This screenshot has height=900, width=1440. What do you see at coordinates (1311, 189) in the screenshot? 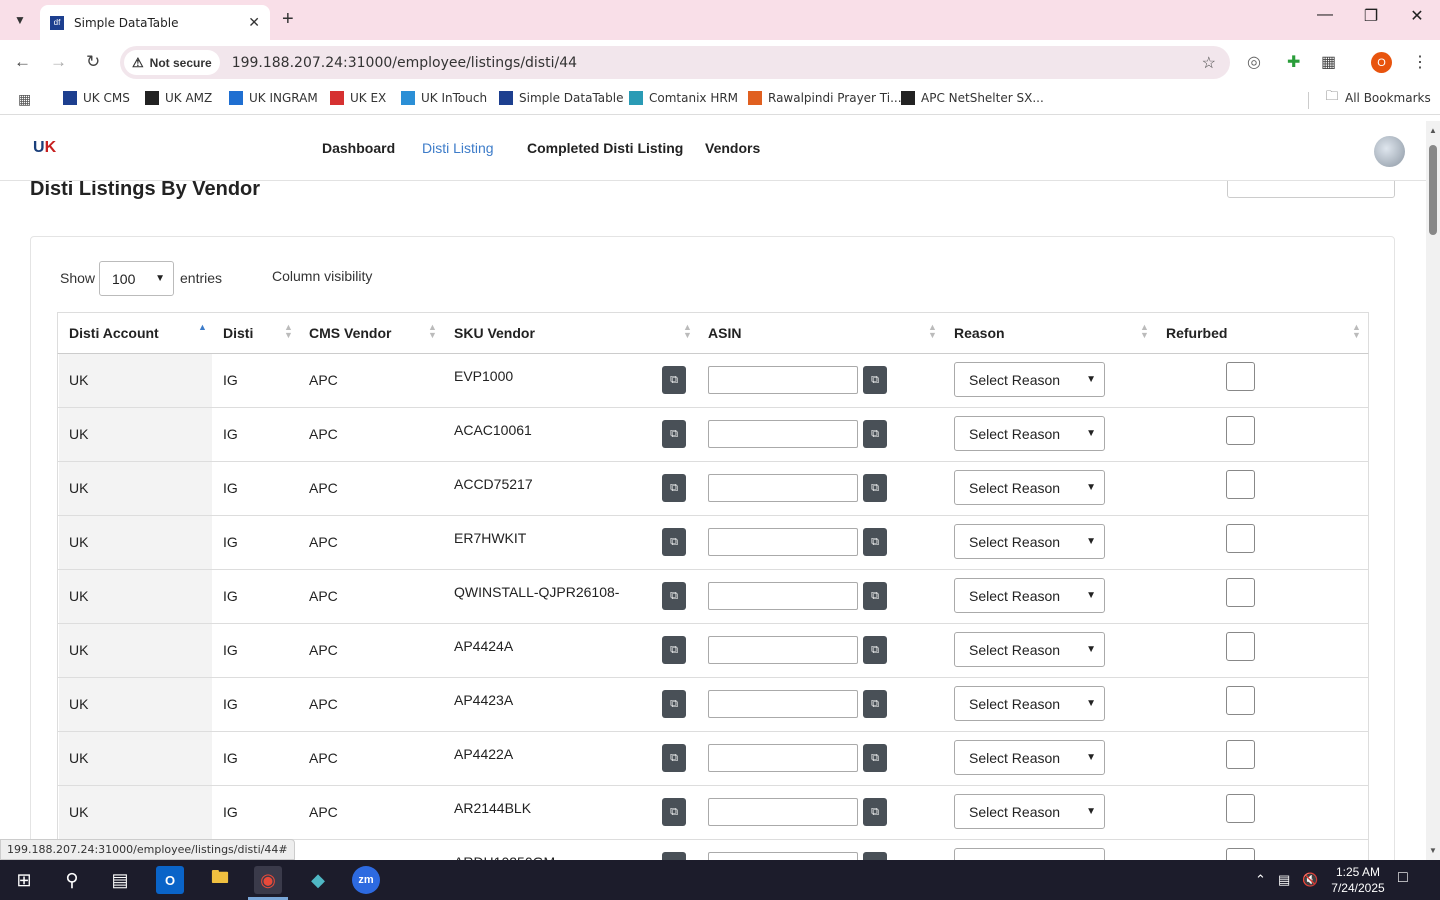
I see `export-disti-listing-button: EXPORT DISTI LISTING` at bounding box center [1311, 189].